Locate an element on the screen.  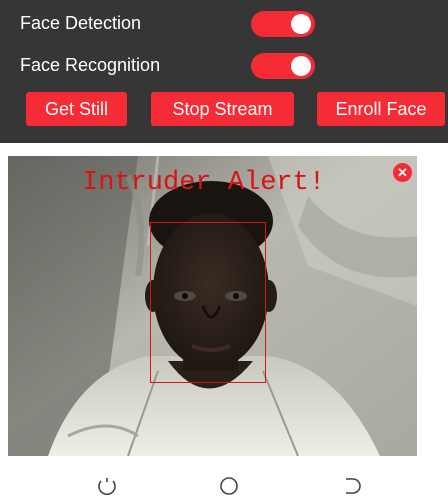
recent-apps-icon is located at coordinates (107, 485).